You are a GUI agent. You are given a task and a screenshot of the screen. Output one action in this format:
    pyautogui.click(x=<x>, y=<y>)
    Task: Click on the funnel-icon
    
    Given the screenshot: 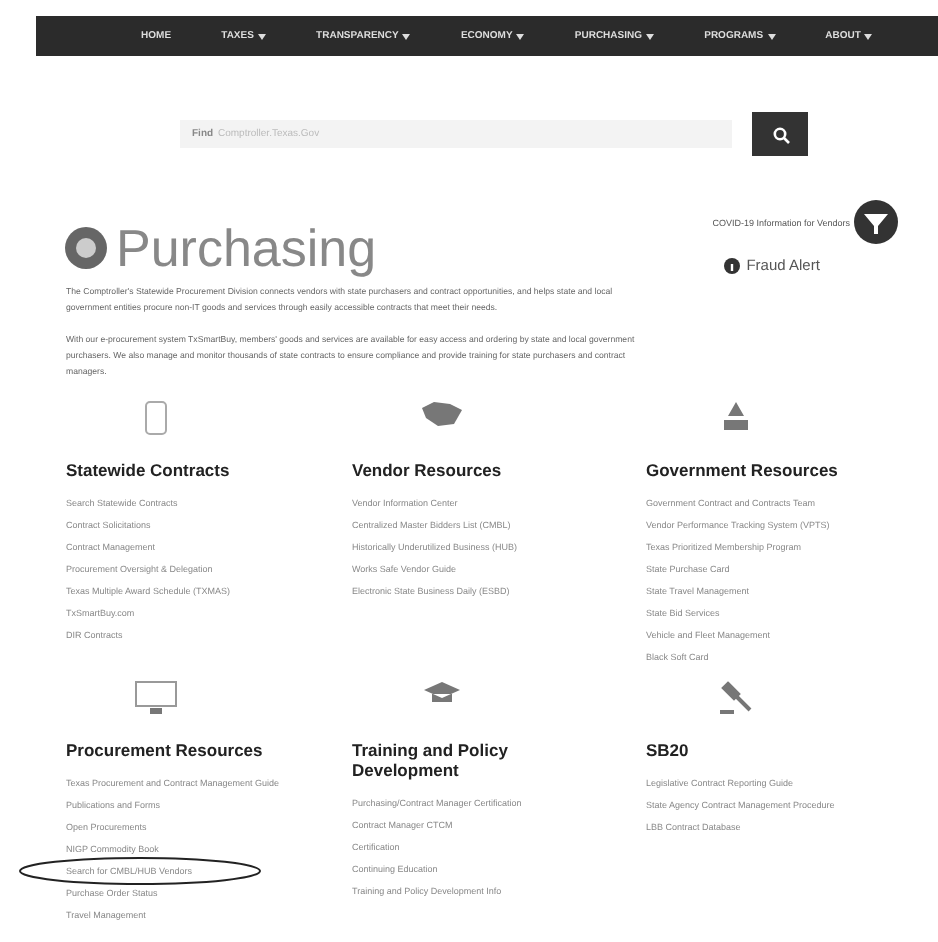 What is the action you would take?
    pyautogui.click(x=876, y=222)
    